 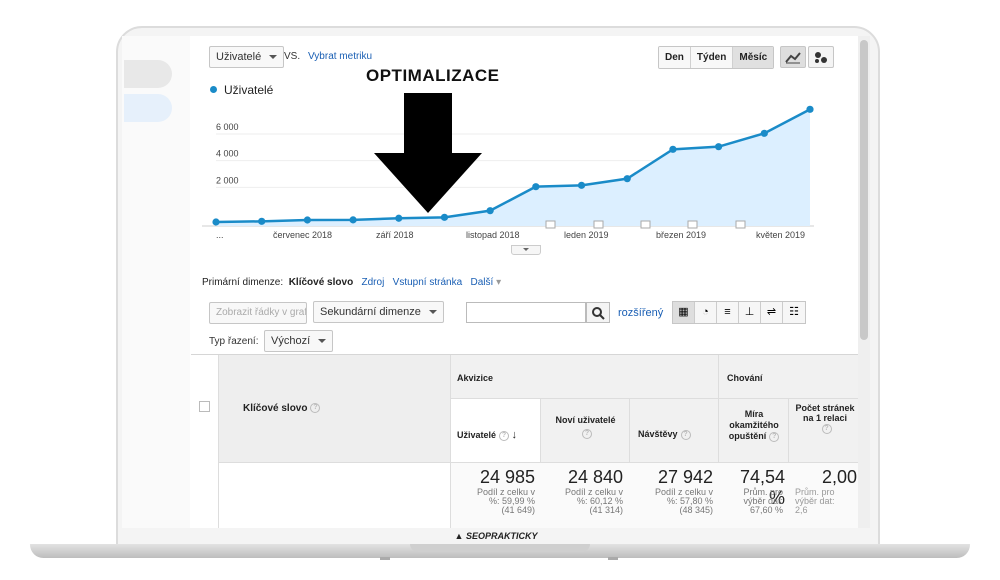 What do you see at coordinates (292, 56) in the screenshot?
I see `vs-label: VS.` at bounding box center [292, 56].